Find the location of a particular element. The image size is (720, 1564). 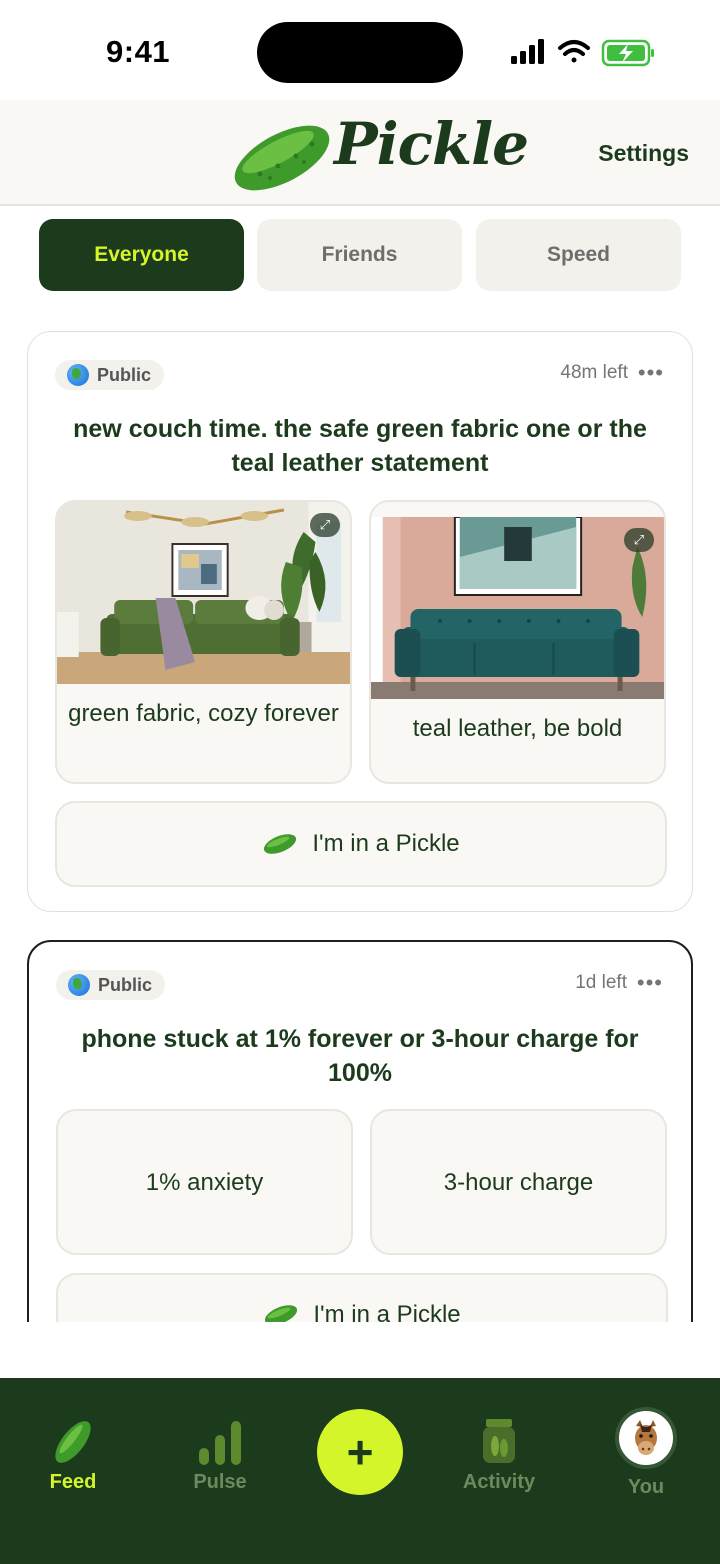

tab-everyone: Everyone is located at coordinates (141, 255).